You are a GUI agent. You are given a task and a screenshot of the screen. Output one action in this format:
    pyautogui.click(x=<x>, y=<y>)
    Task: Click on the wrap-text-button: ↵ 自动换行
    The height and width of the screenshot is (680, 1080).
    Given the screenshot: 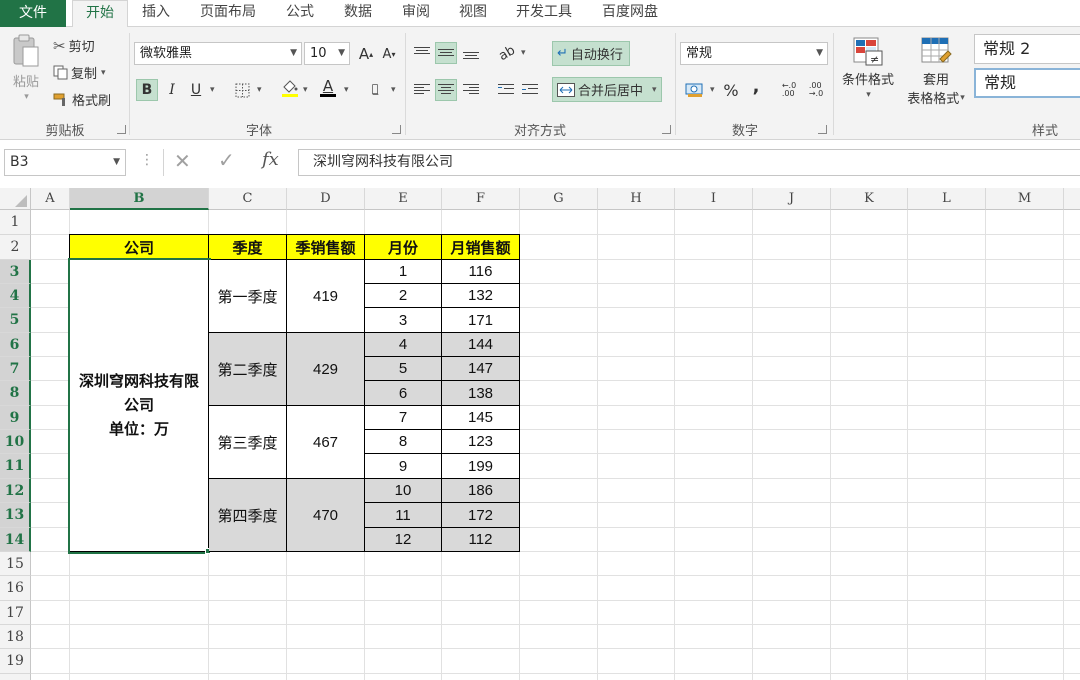 What is the action you would take?
    pyautogui.click(x=591, y=53)
    